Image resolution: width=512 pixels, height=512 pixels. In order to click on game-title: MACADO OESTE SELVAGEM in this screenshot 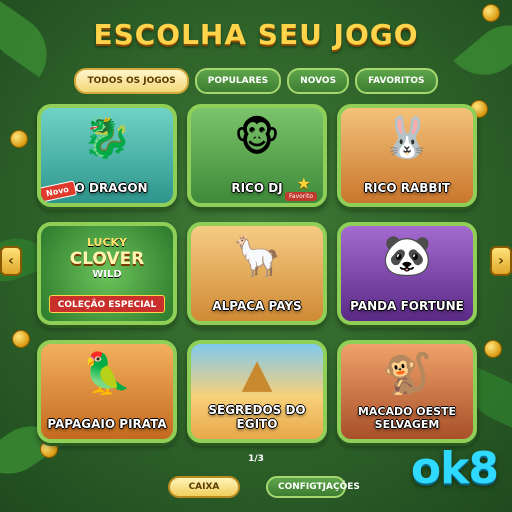, I will do `click(407, 418)`.